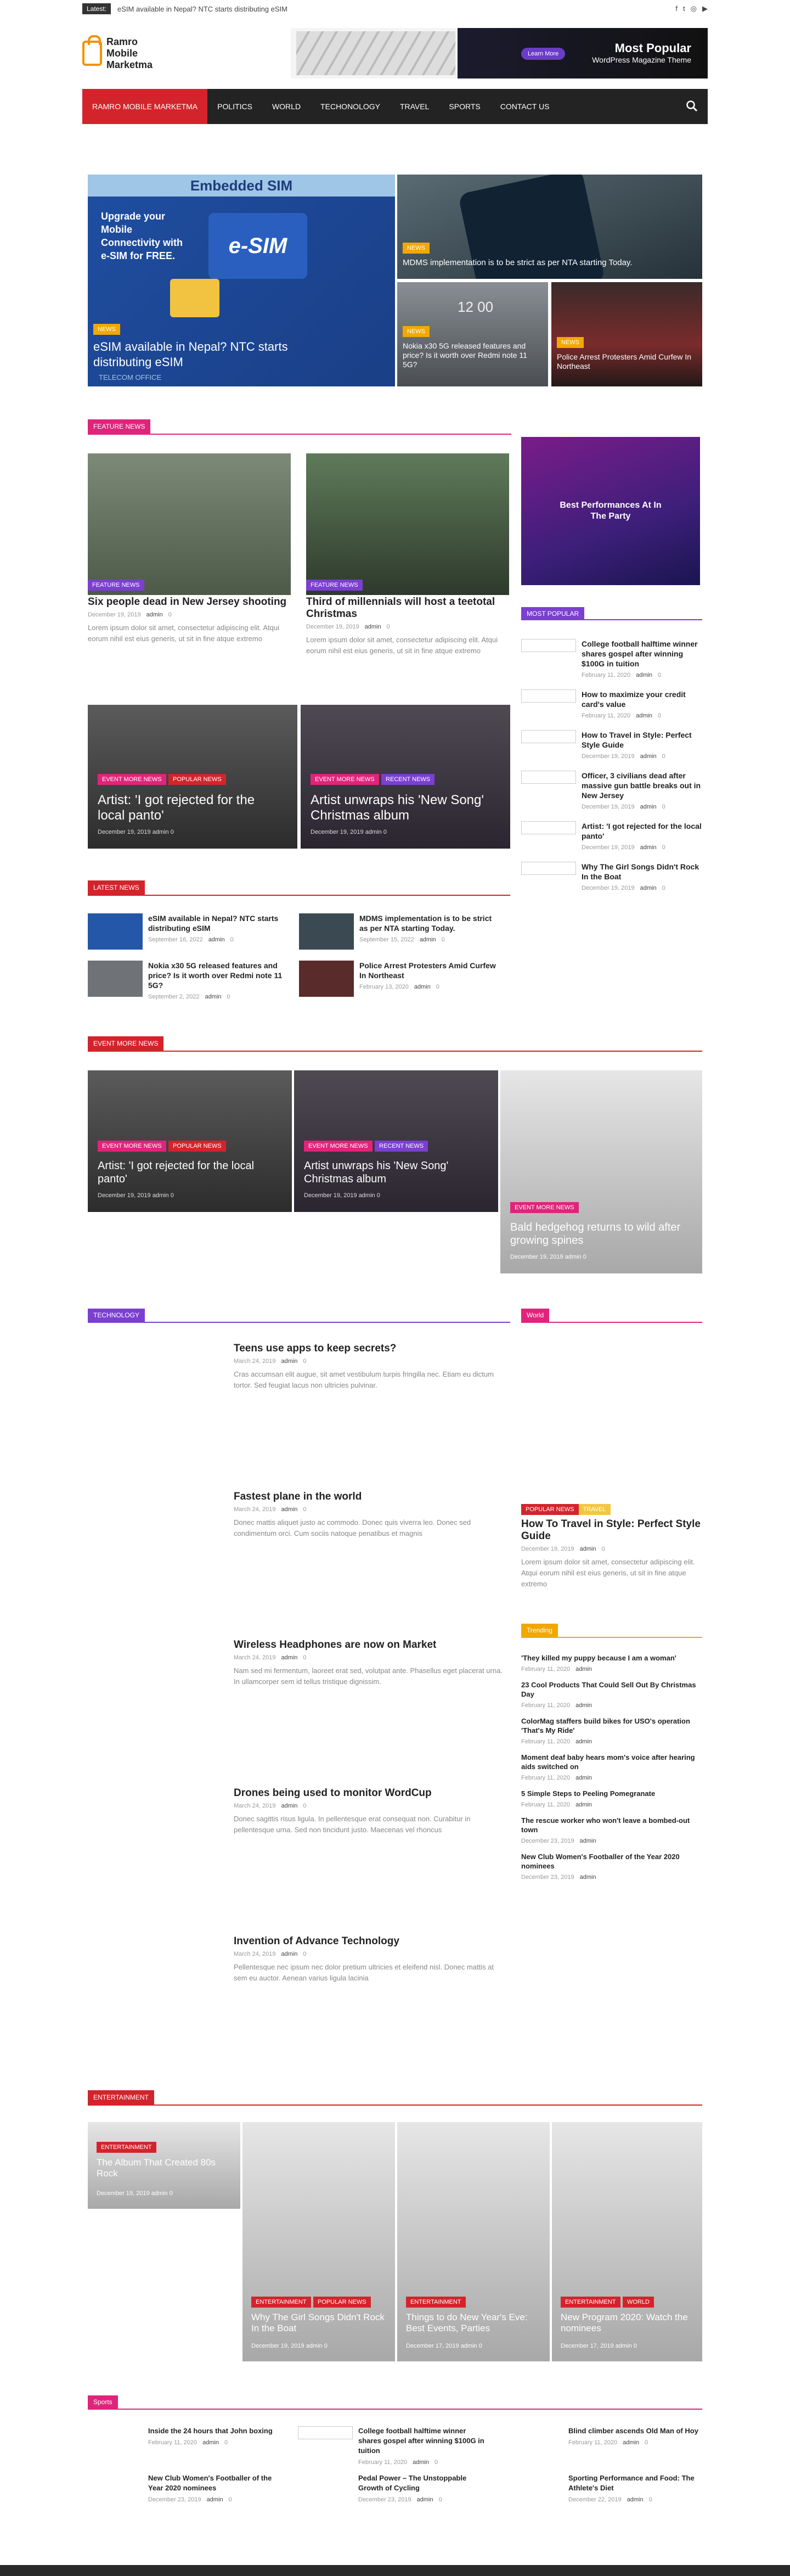 Image resolution: width=790 pixels, height=2576 pixels. What do you see at coordinates (642, 699) in the screenshot?
I see `popular-title: How to maximize your credit card's value` at bounding box center [642, 699].